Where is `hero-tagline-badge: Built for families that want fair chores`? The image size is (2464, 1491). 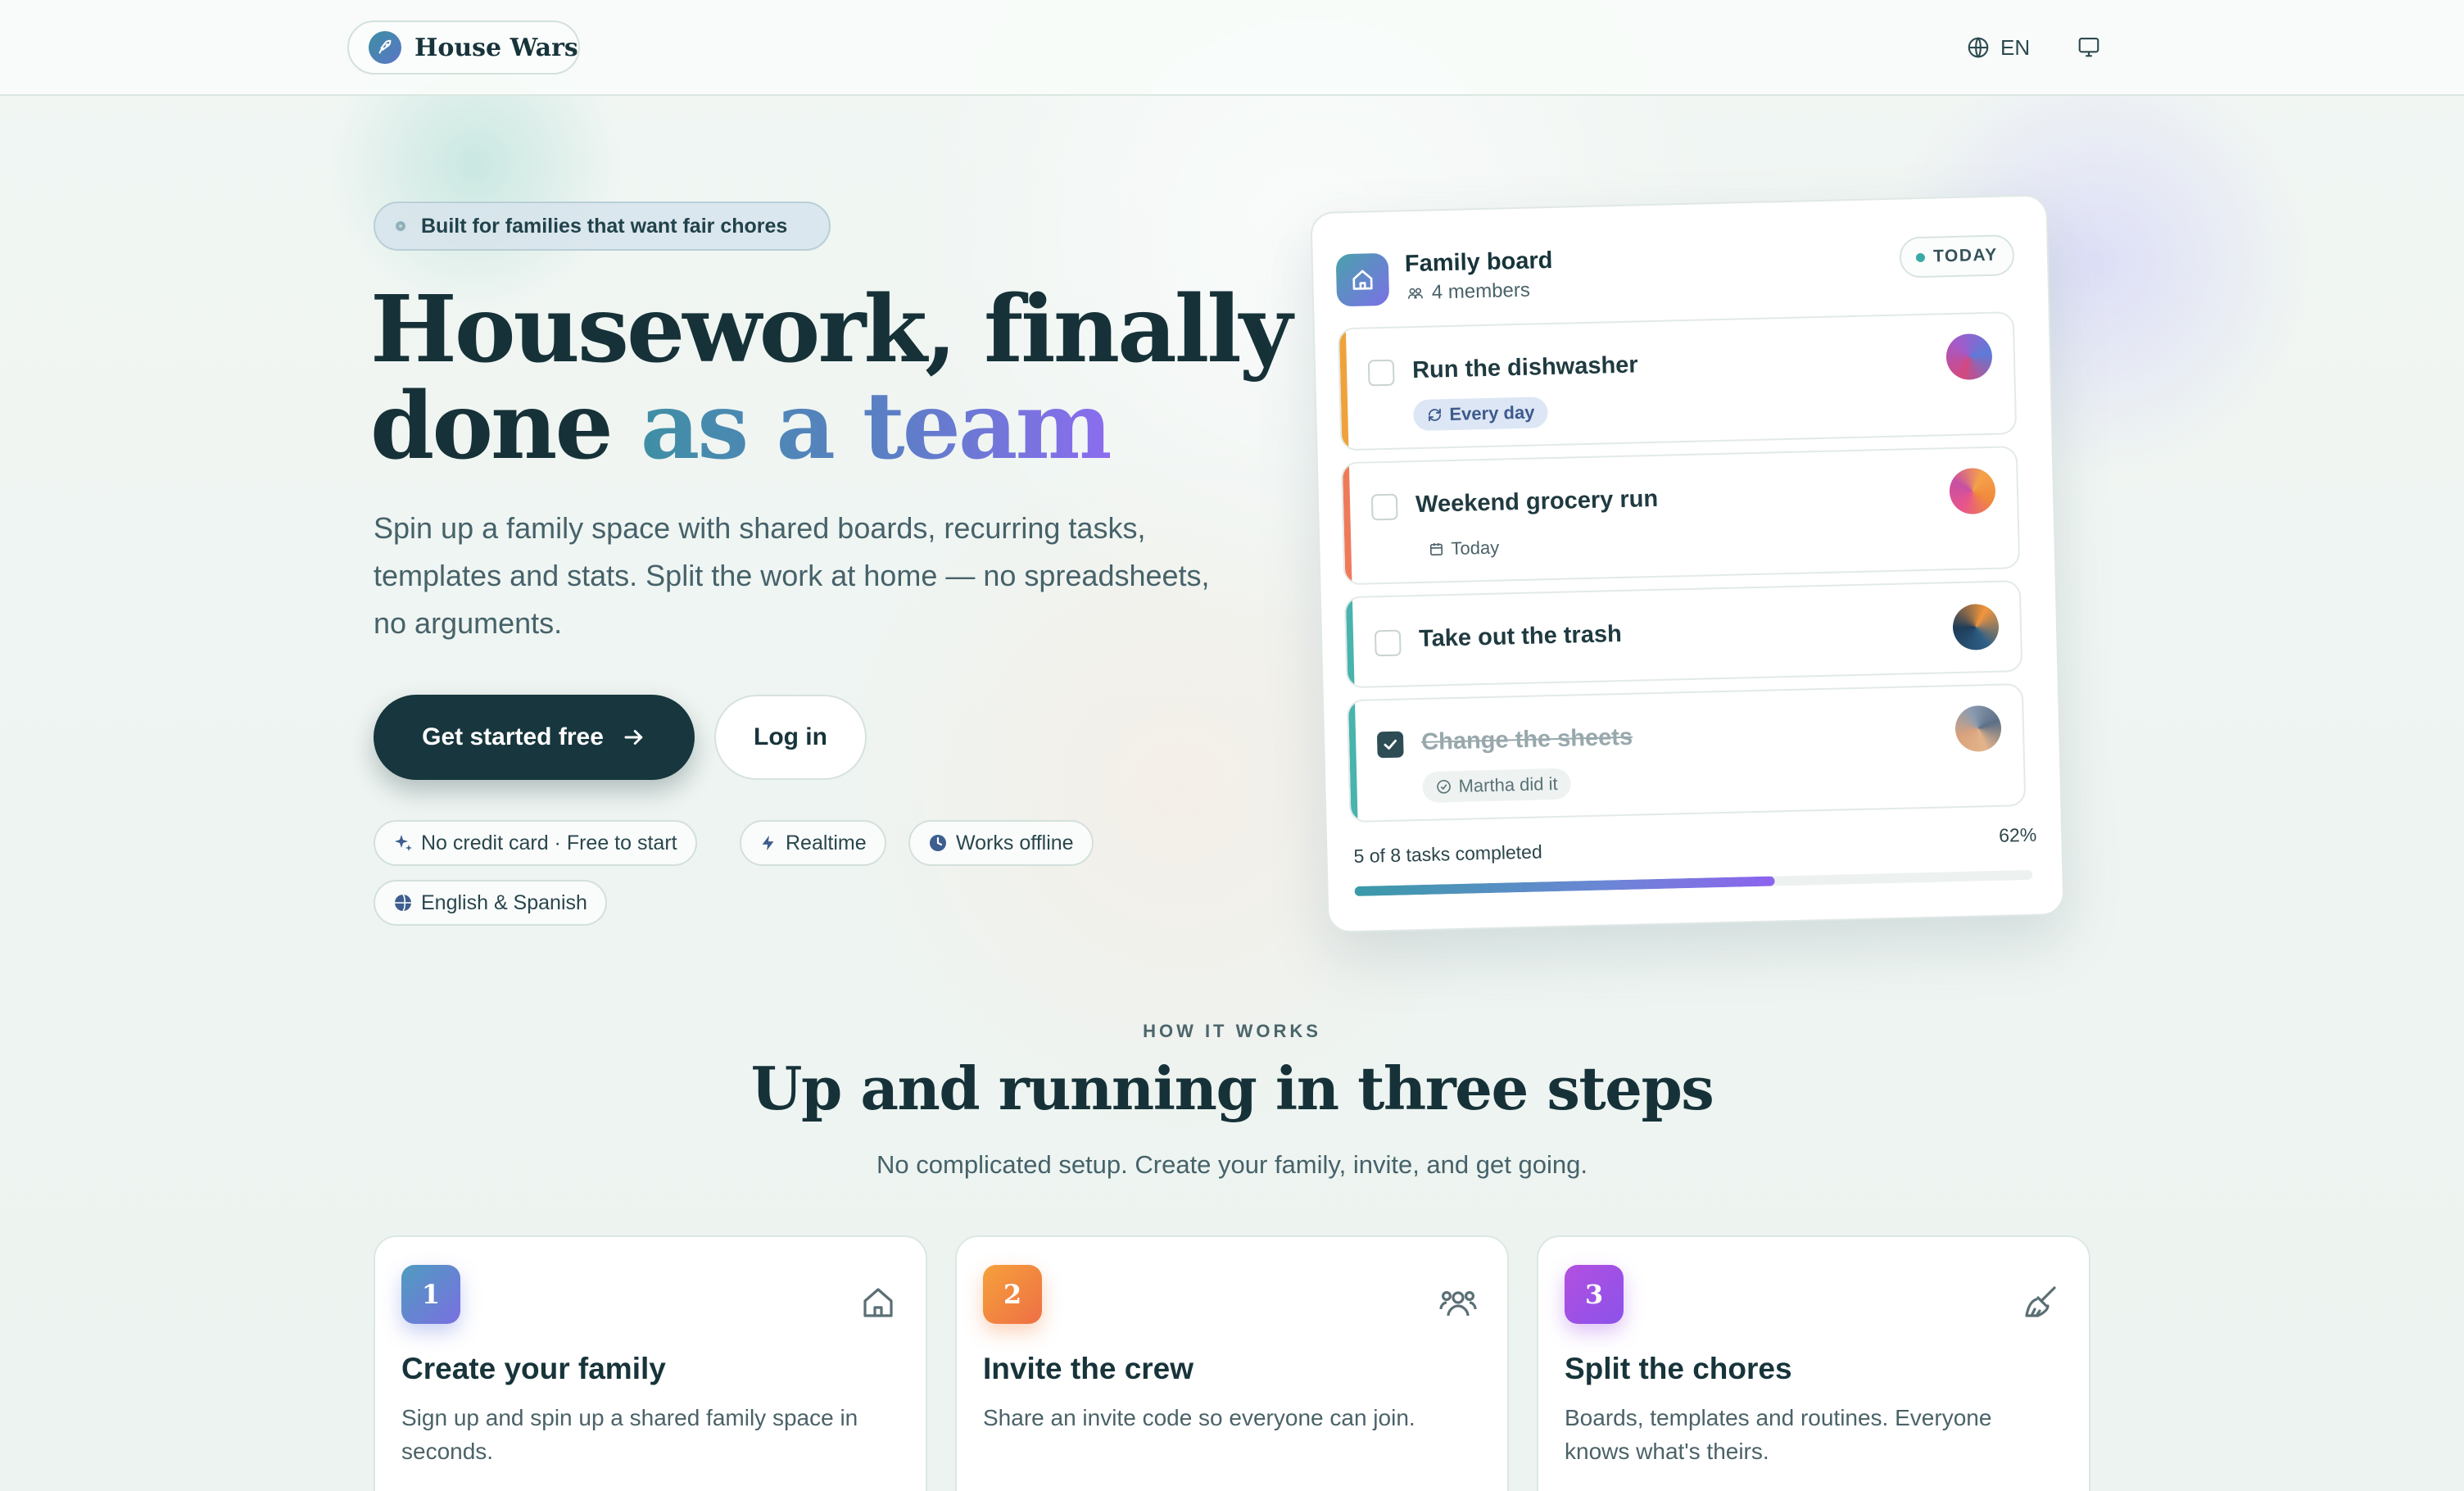
hero-tagline-badge: Built for families that want fair chores is located at coordinates (602, 226).